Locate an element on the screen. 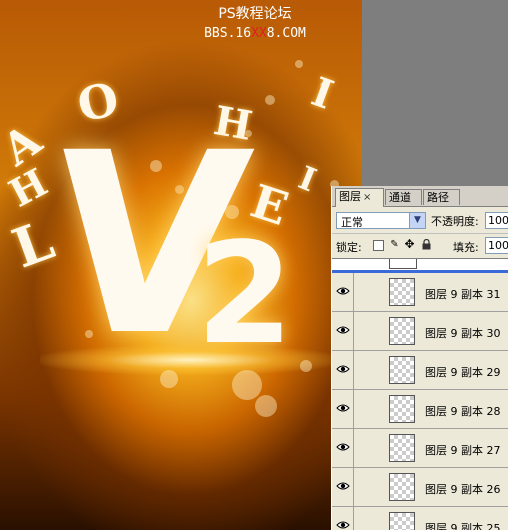 Image resolution: width=508 pixels, height=530 pixels. layer-name: 图层 9 副本 31 is located at coordinates (463, 294).